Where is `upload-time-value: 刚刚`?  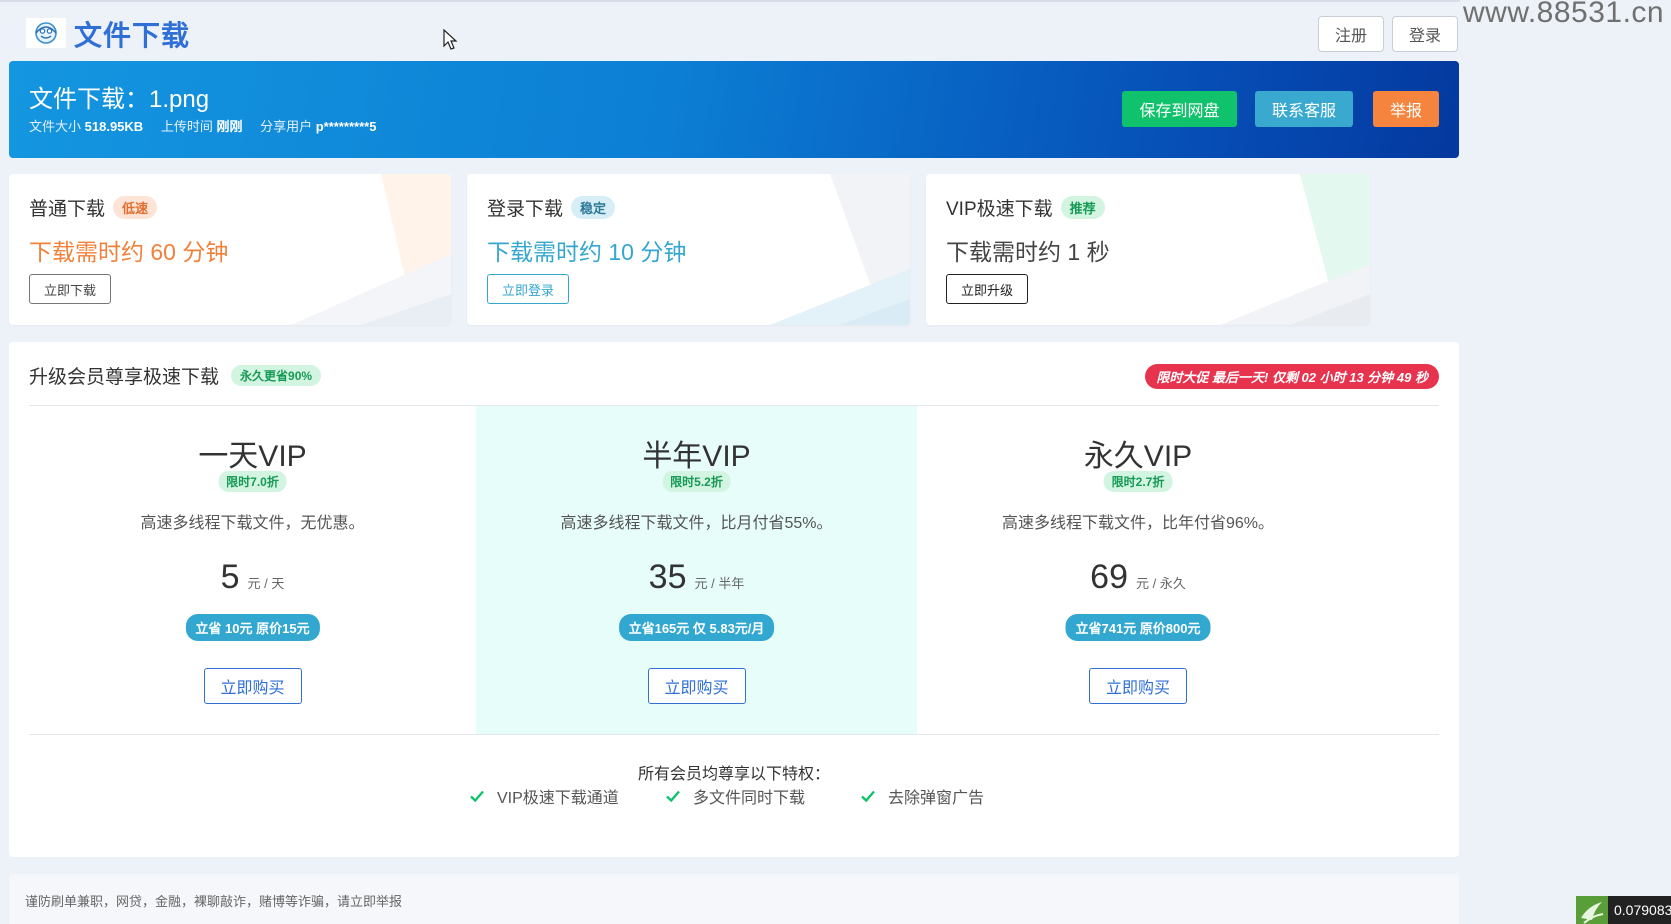 upload-time-value: 刚刚 is located at coordinates (229, 126).